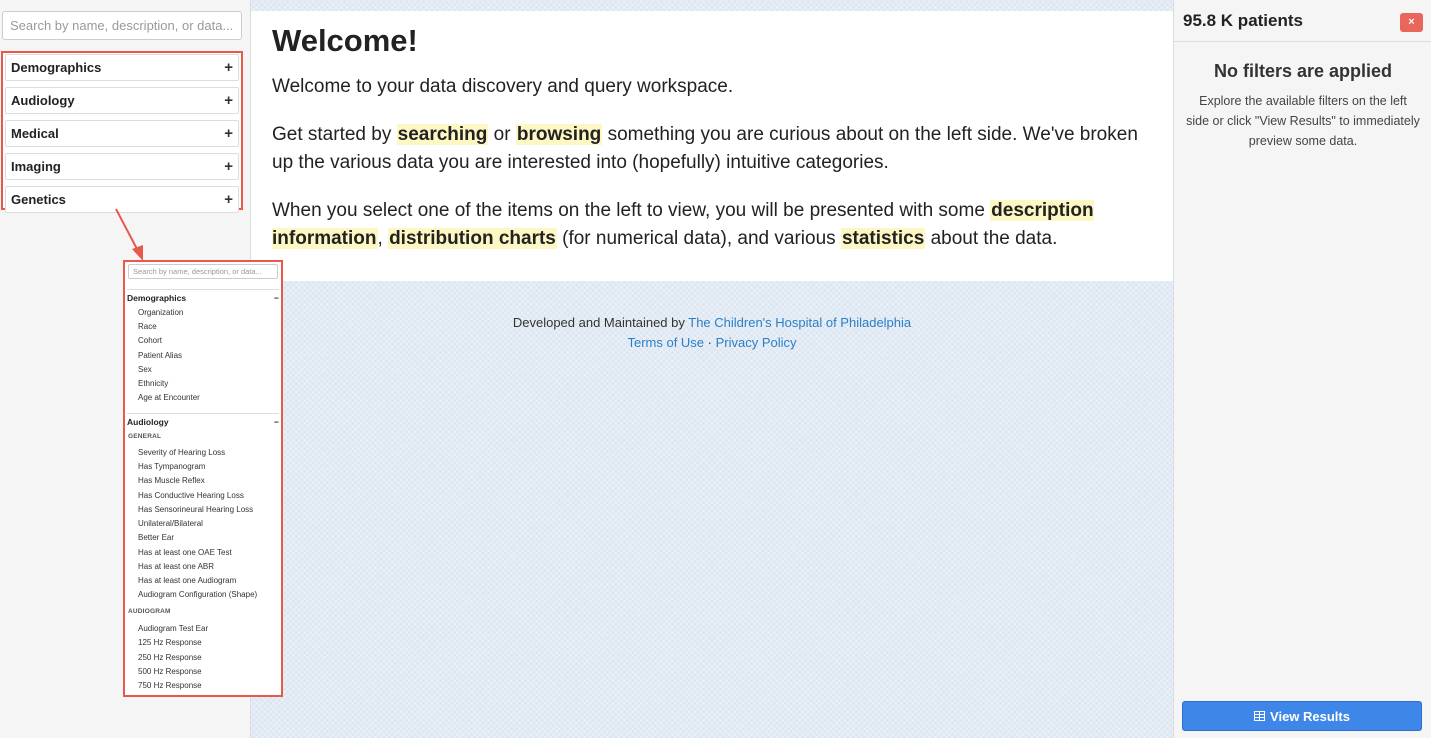 This screenshot has height=738, width=1431. I want to click on preview-item: 250 Hz Response, so click(170, 657).